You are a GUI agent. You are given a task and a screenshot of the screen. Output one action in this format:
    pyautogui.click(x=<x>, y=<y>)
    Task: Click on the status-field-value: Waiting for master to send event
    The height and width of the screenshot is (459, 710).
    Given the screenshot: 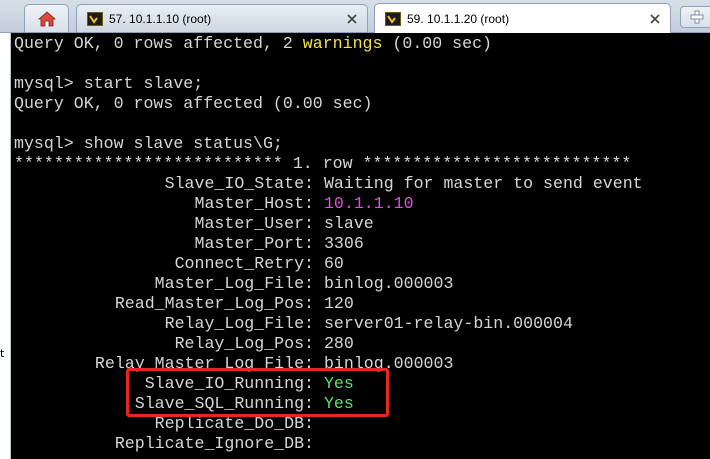 What is the action you would take?
    pyautogui.click(x=483, y=183)
    